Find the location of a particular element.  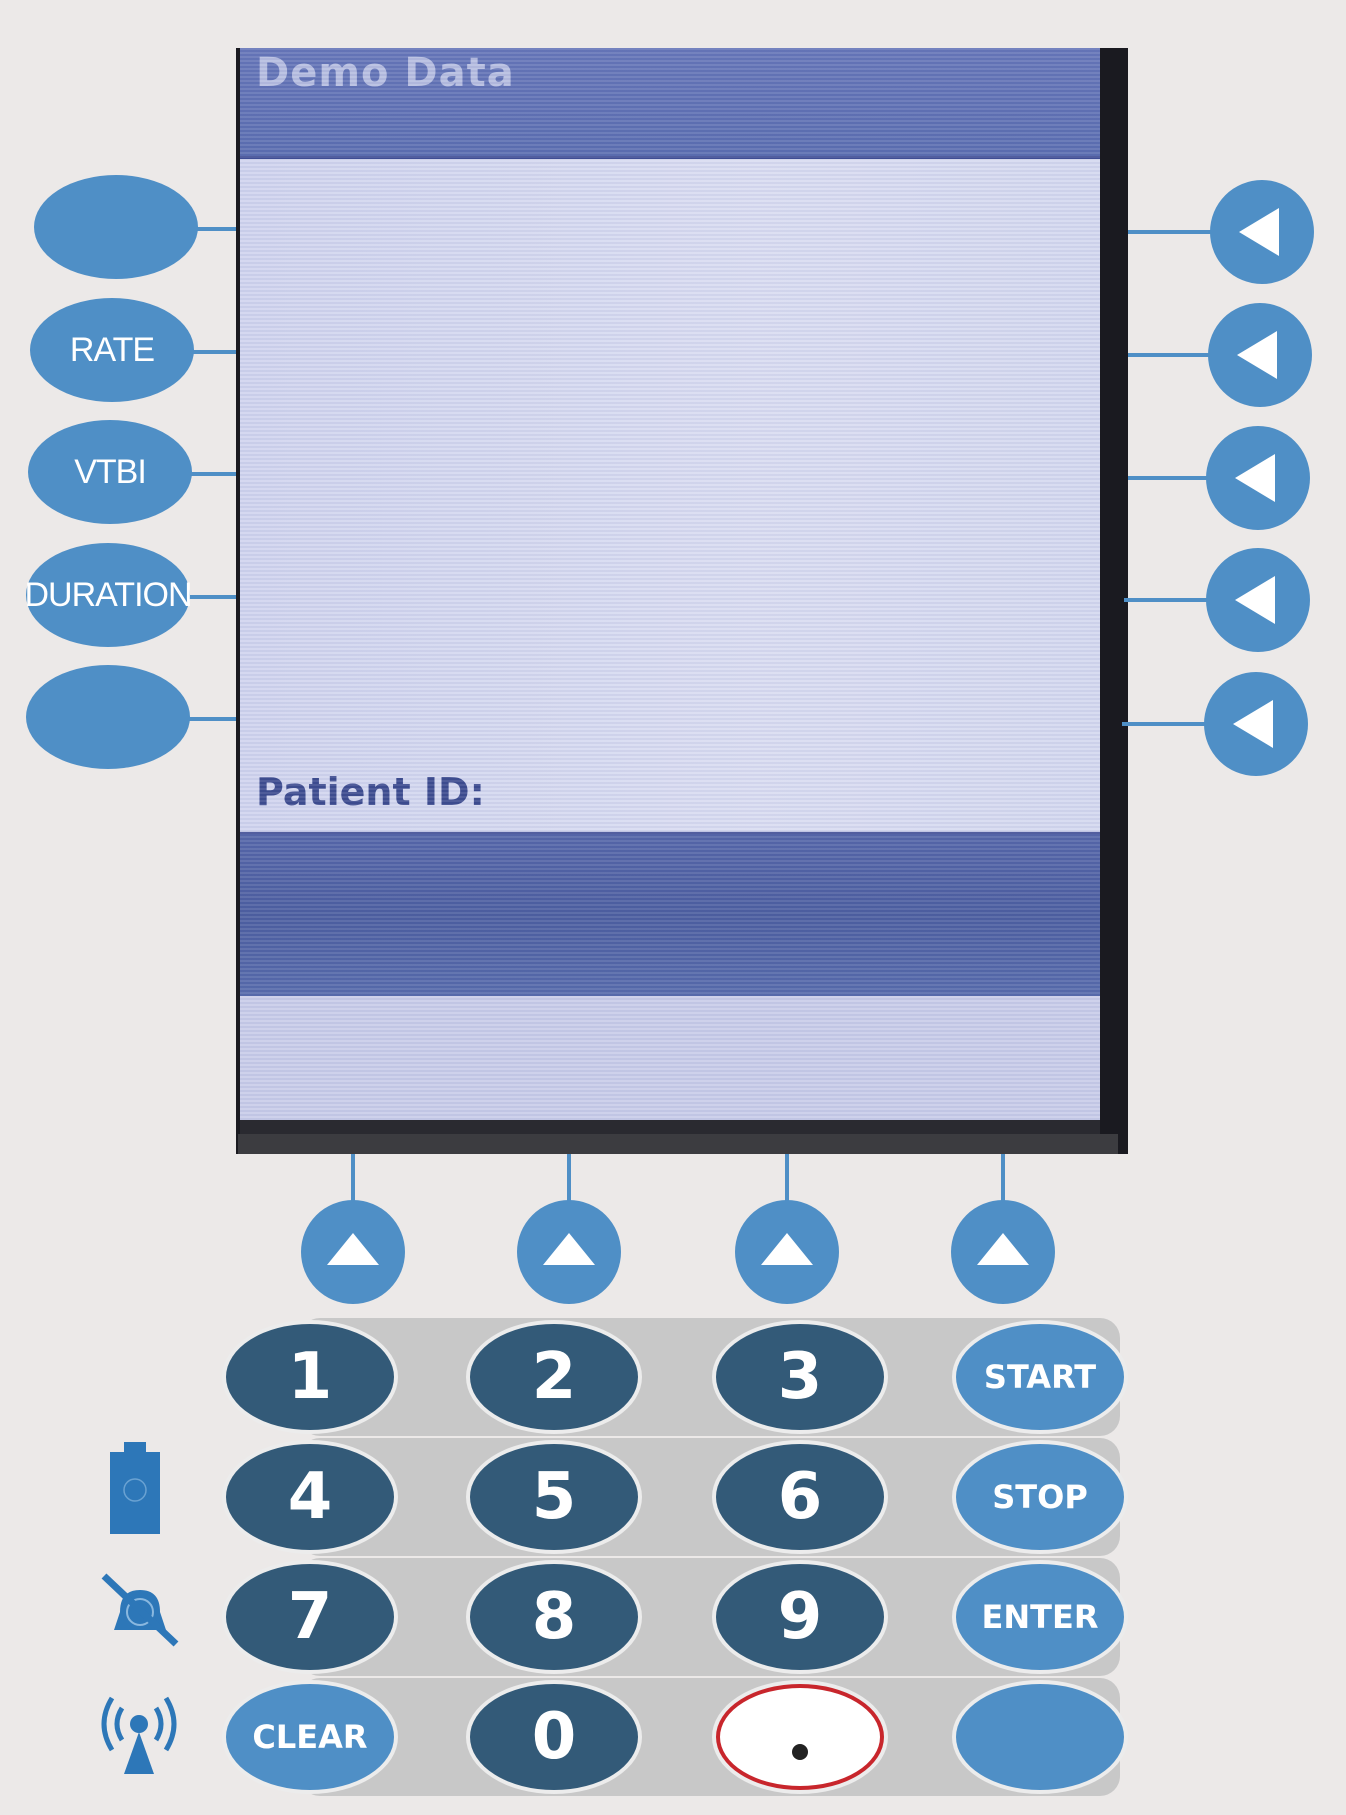

key-5: 5 is located at coordinates (554, 1497).